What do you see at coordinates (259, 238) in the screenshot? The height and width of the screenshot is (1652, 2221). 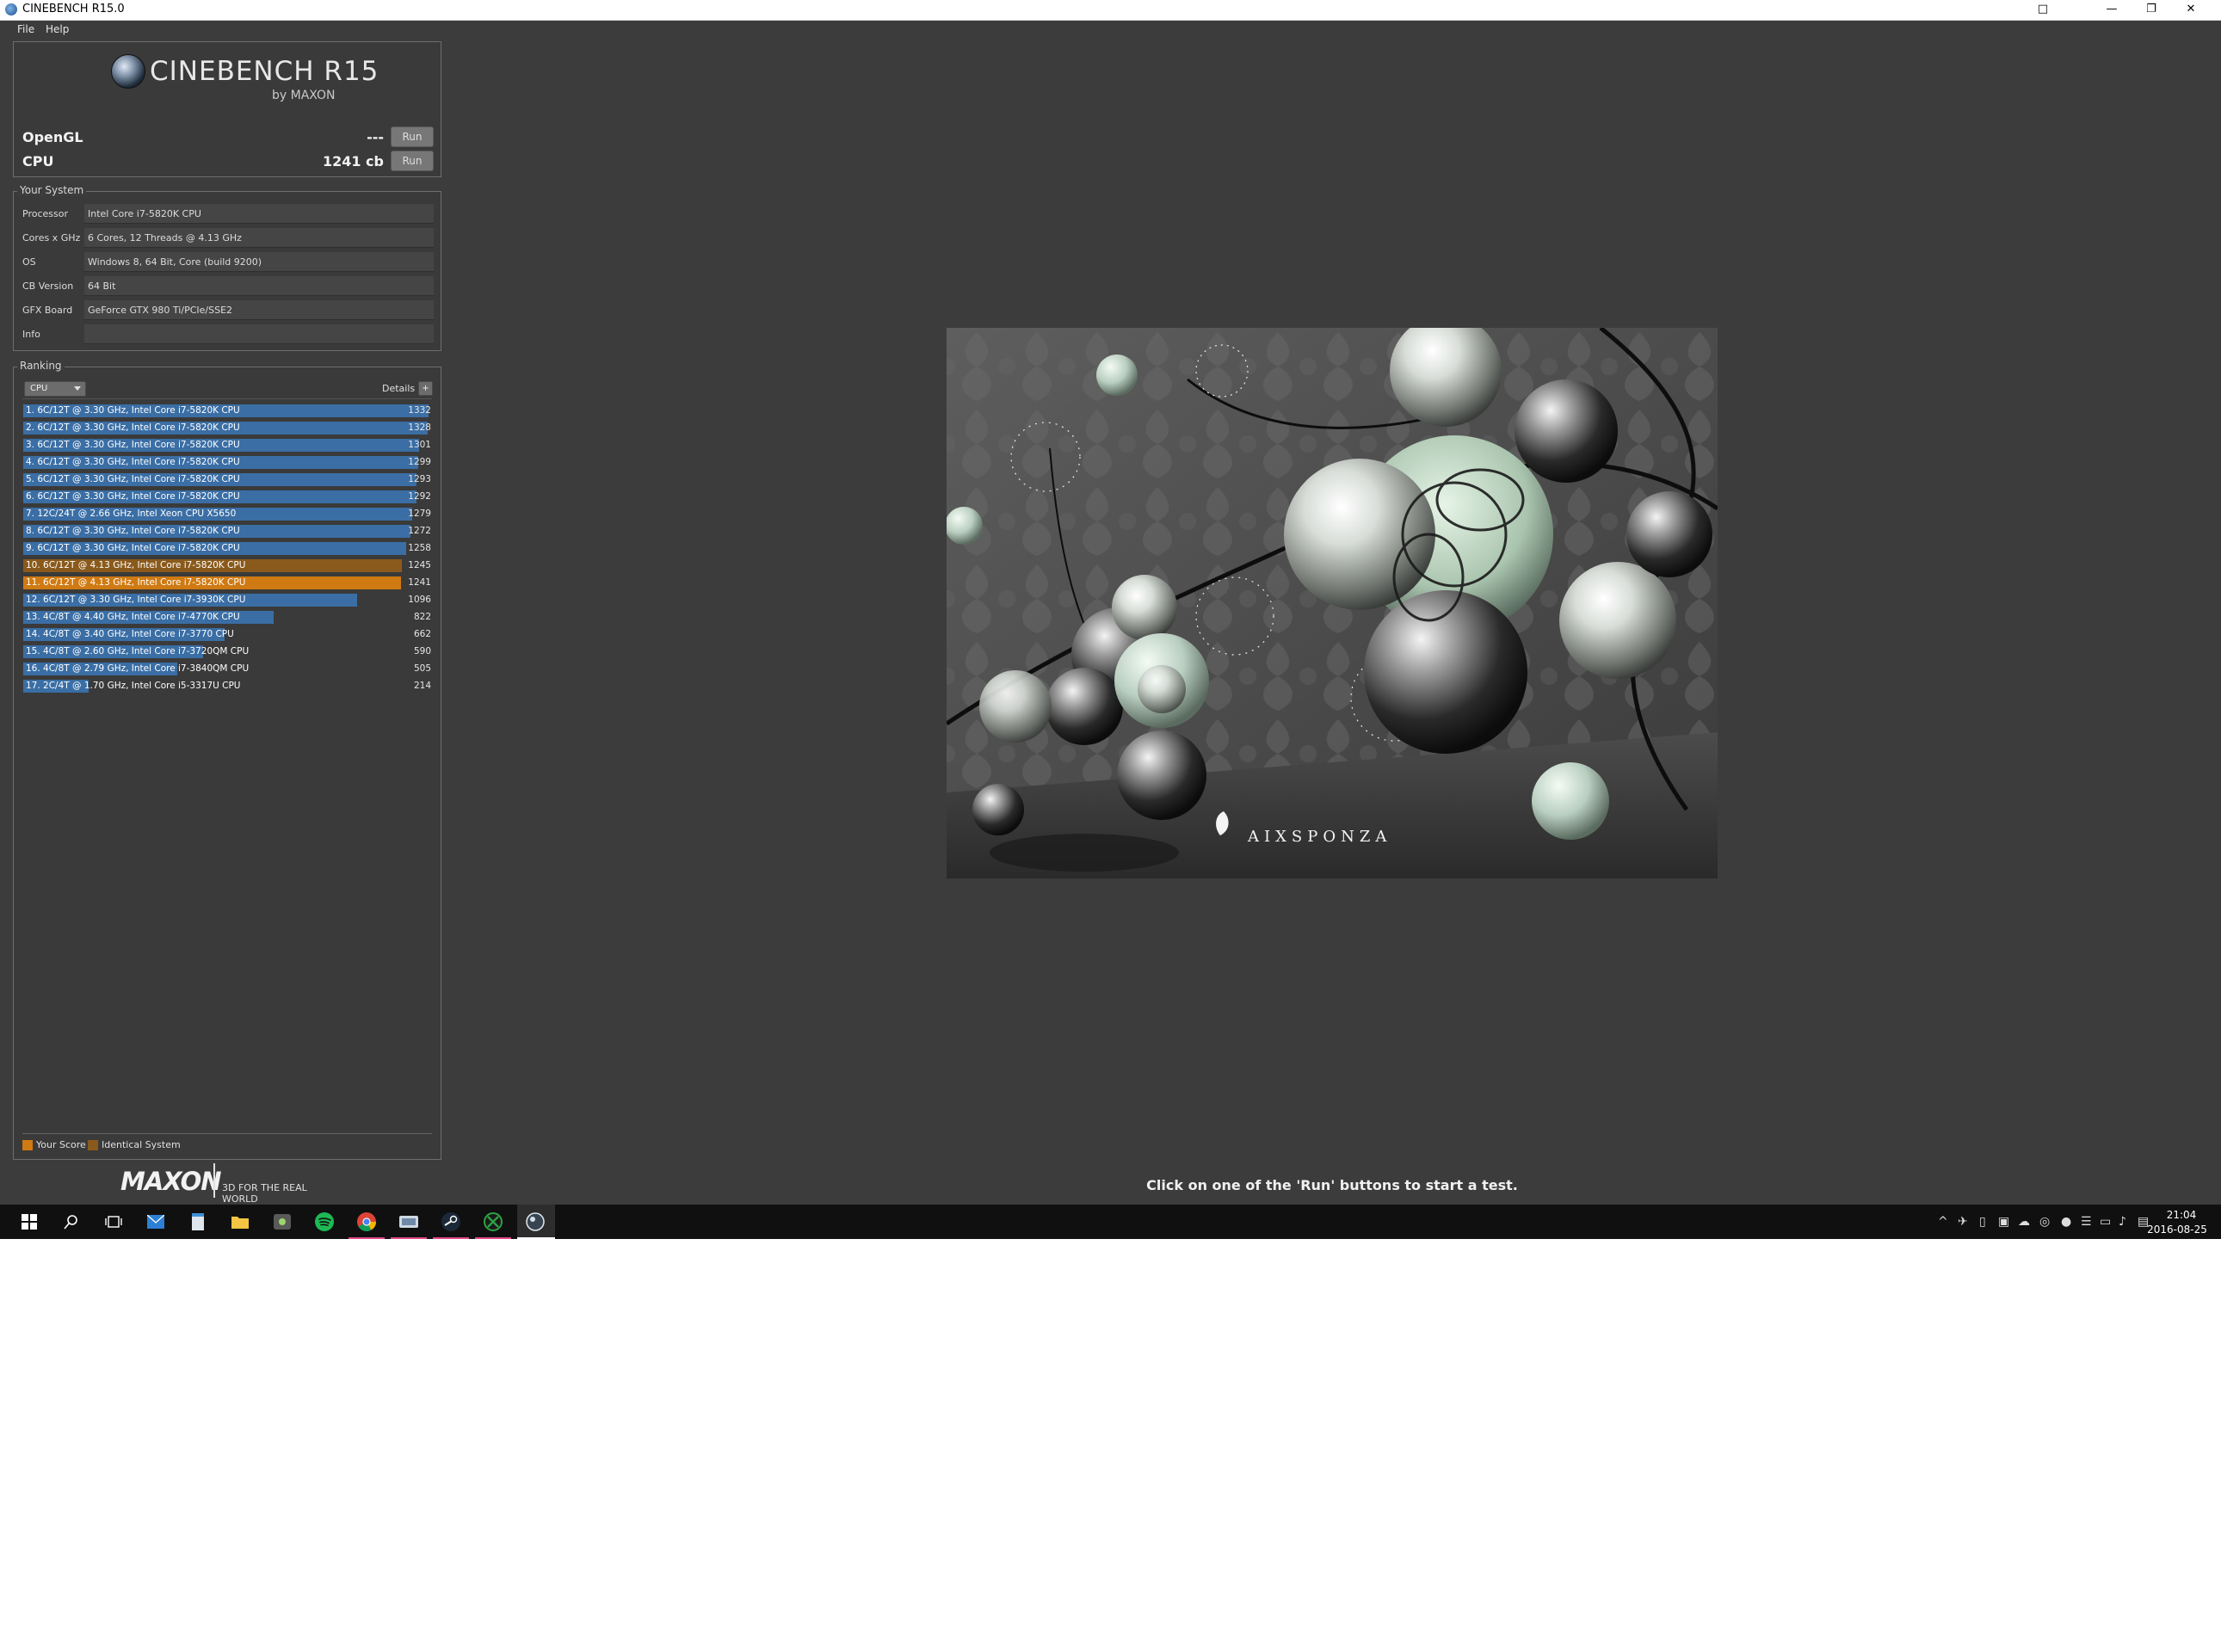 I see `sys-value-field: 6 Cores, 12 Threads @ 4.13 GHz` at bounding box center [259, 238].